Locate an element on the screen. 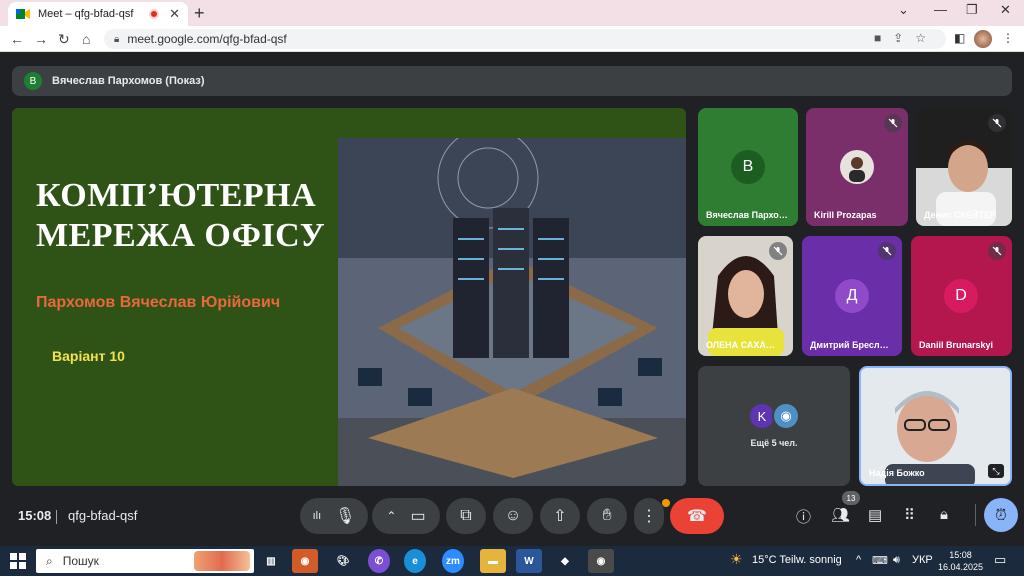 The width and height of the screenshot is (1024, 576). present-button: ⇧ is located at coordinates (560, 516).